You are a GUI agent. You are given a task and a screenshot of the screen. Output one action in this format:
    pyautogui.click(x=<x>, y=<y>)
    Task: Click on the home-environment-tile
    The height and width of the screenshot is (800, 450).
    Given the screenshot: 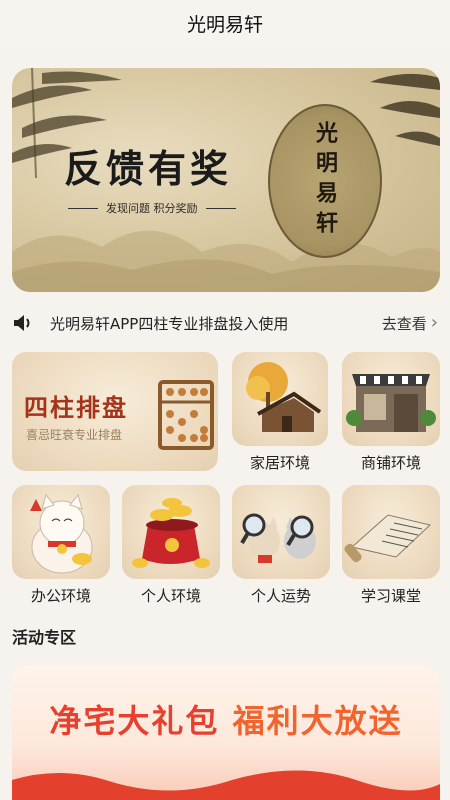 What is the action you would take?
    pyautogui.click(x=280, y=399)
    